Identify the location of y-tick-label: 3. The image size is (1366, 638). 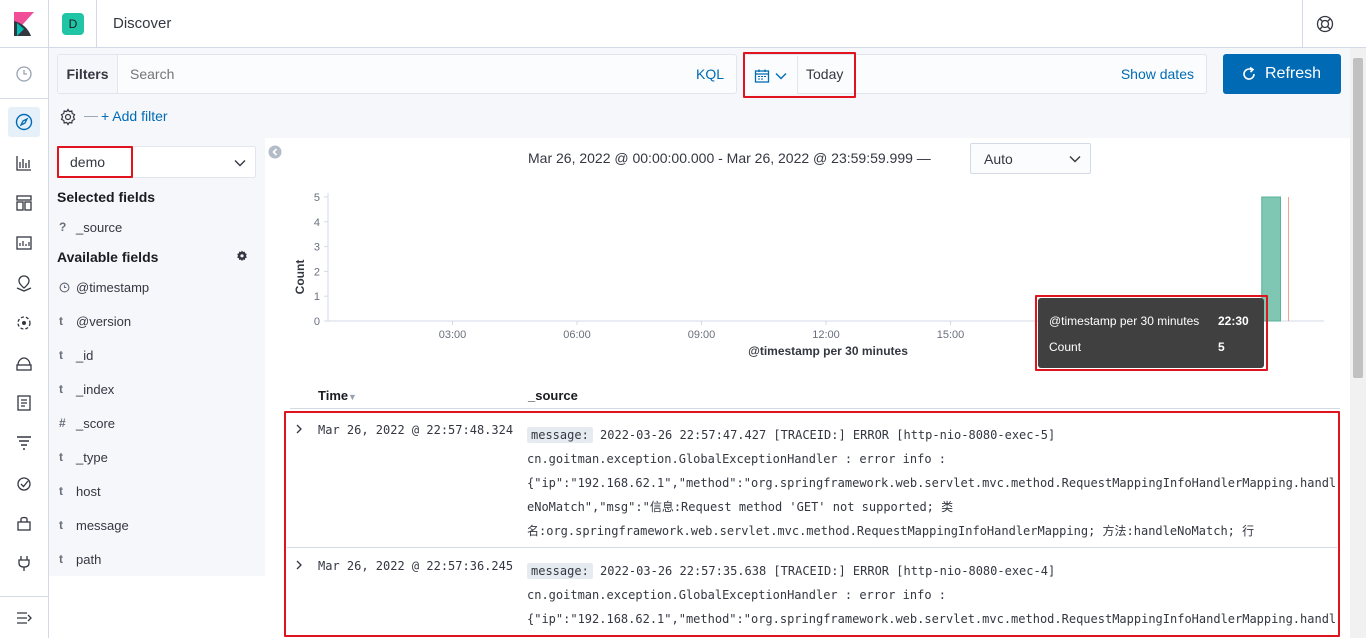
(317, 248).